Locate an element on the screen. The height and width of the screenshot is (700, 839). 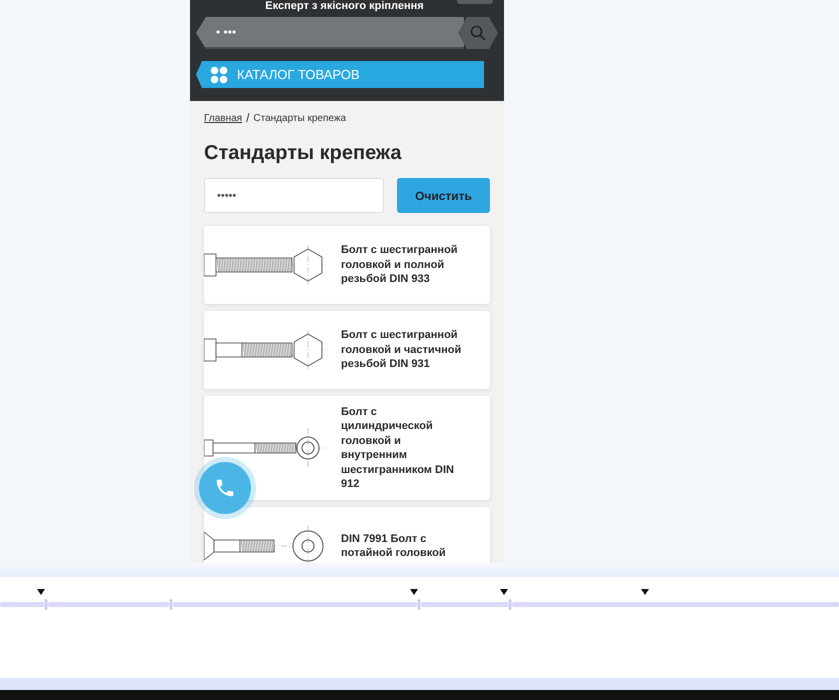
clear-button: Очистить is located at coordinates (443, 195).